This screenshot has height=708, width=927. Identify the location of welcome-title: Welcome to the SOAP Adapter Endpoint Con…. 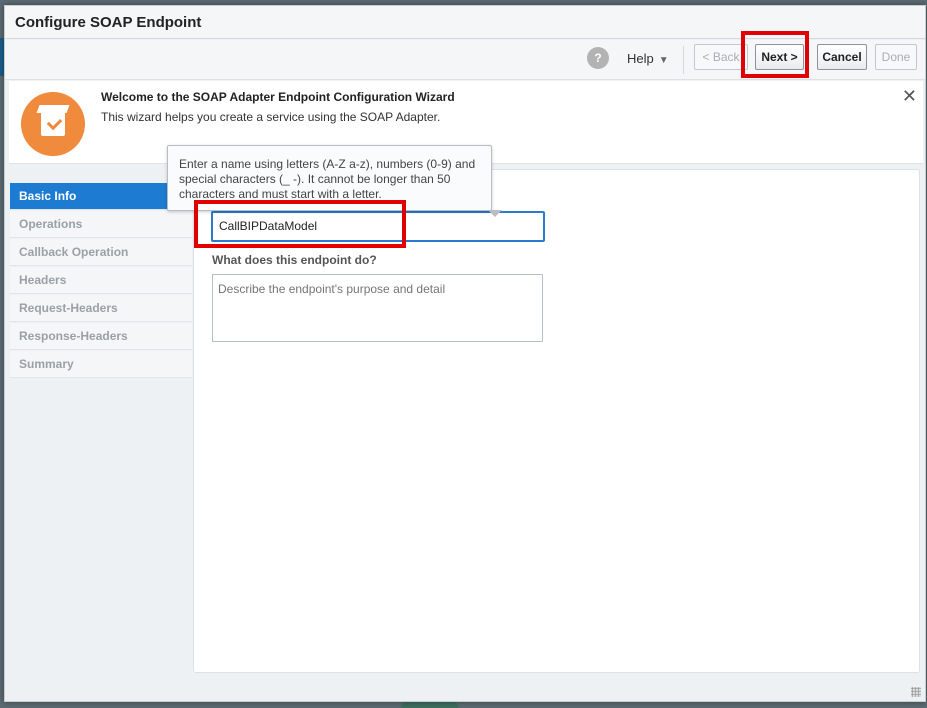
(278, 97).